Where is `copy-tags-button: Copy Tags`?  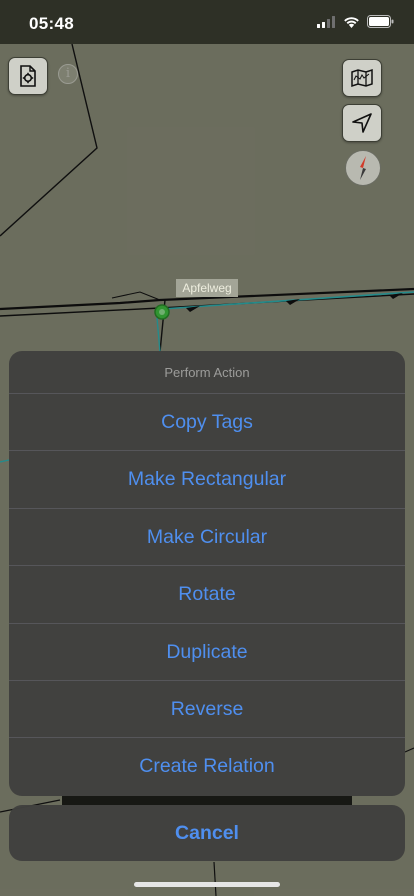
copy-tags-button: Copy Tags is located at coordinates (207, 423).